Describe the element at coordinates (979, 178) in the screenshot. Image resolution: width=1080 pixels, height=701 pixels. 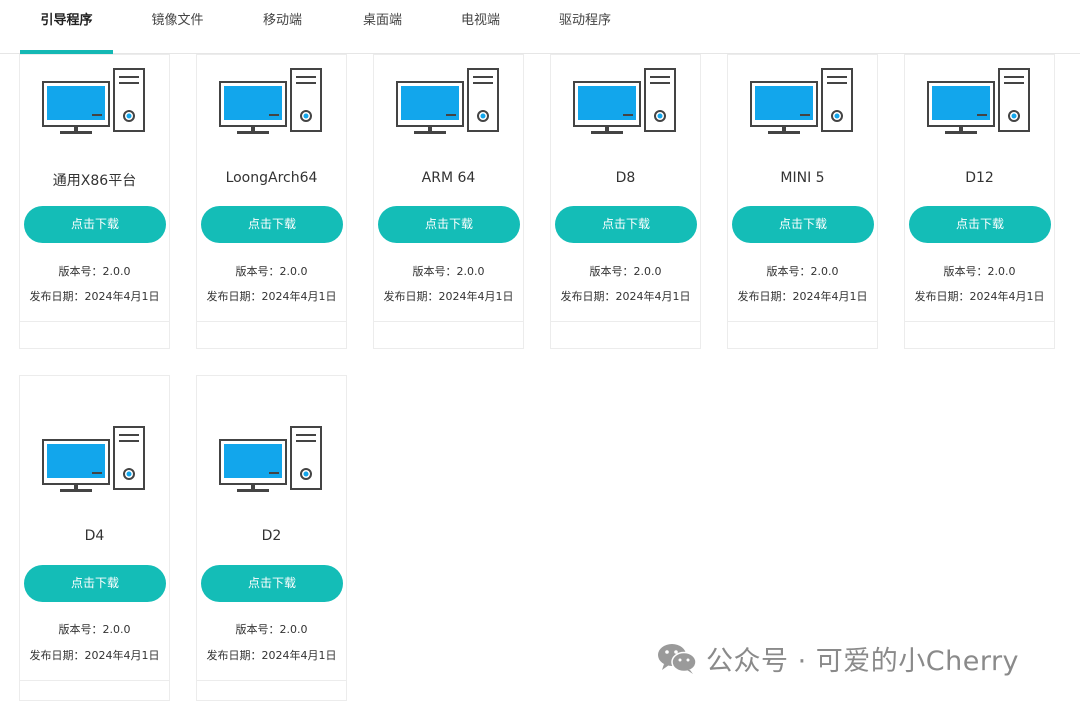
I see `card-title: D12` at that location.